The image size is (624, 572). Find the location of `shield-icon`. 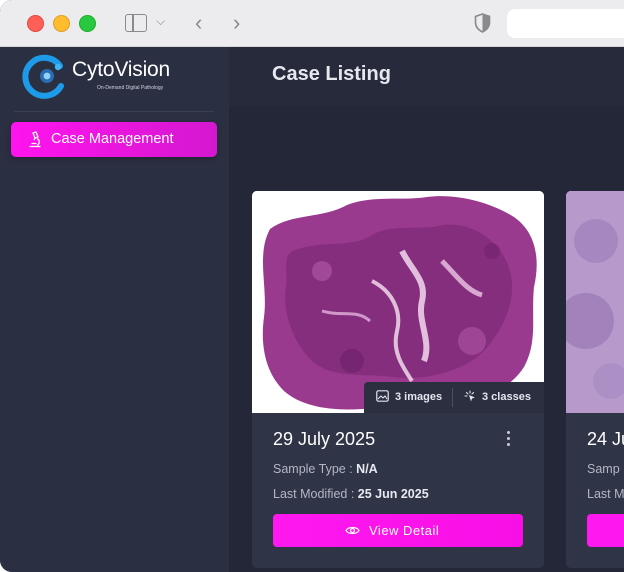

shield-icon is located at coordinates (482, 23).